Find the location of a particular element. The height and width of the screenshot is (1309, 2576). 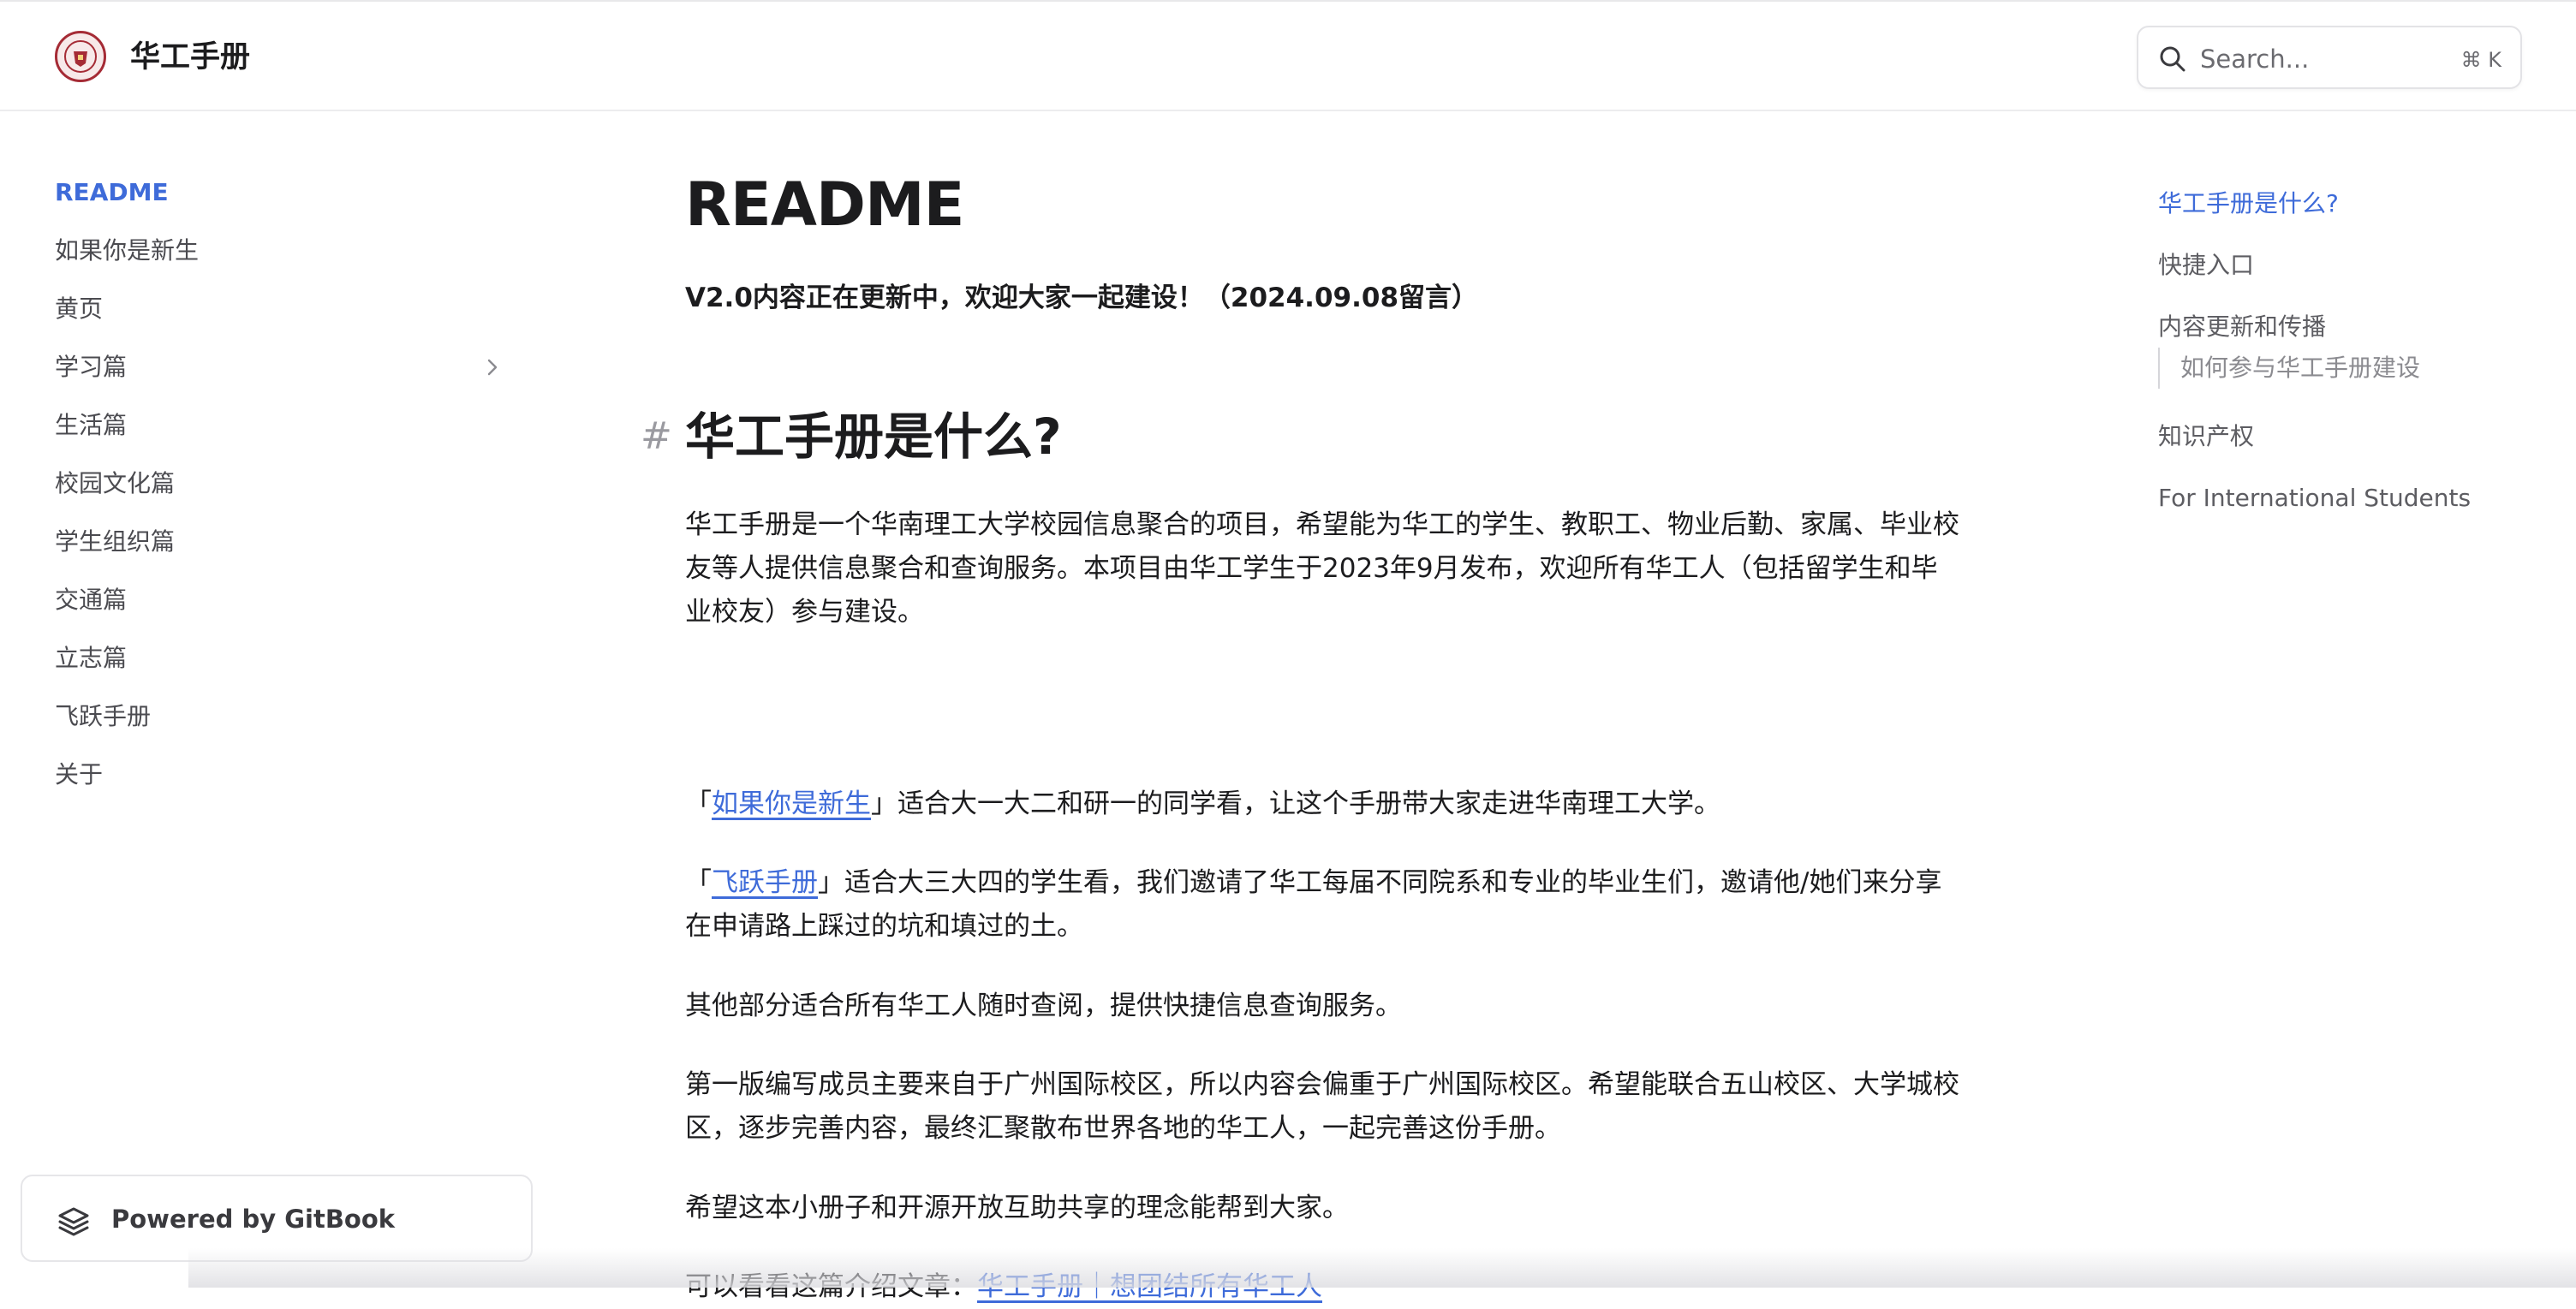

site-logo is located at coordinates (80, 56).